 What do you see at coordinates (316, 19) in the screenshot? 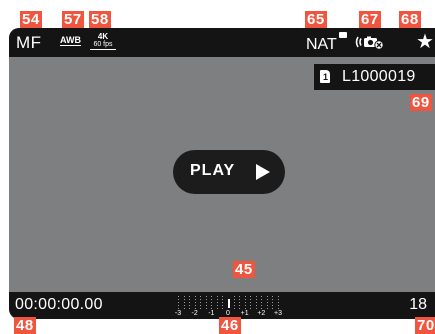
I see `callout-65: 65` at bounding box center [316, 19].